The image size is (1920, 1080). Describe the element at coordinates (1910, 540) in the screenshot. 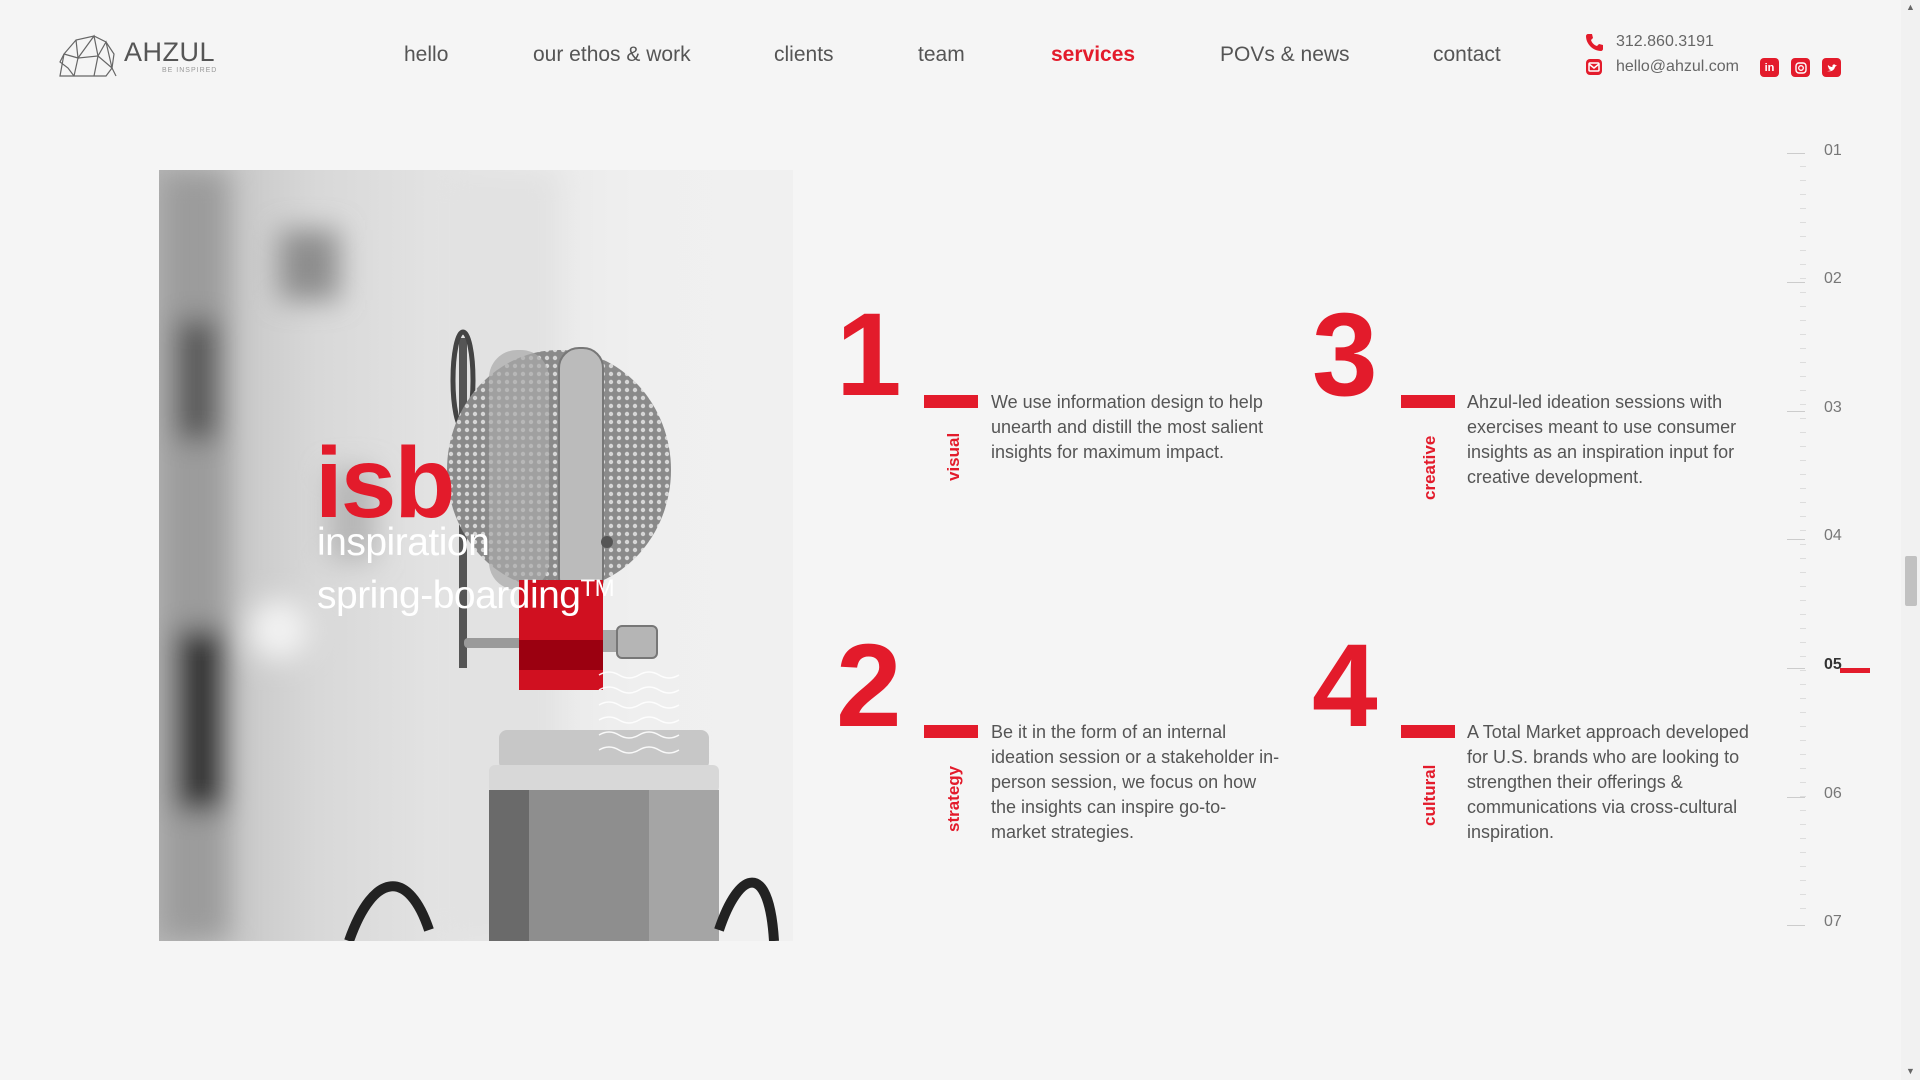

I see `page-scrollbar: ▲ ▼` at that location.